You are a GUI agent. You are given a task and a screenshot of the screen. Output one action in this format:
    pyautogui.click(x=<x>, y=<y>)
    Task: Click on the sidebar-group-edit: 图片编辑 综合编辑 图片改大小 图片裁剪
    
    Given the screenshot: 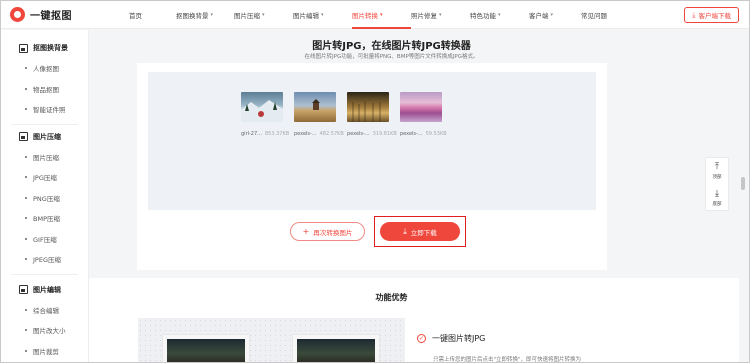 What is the action you would take?
    pyautogui.click(x=44, y=322)
    